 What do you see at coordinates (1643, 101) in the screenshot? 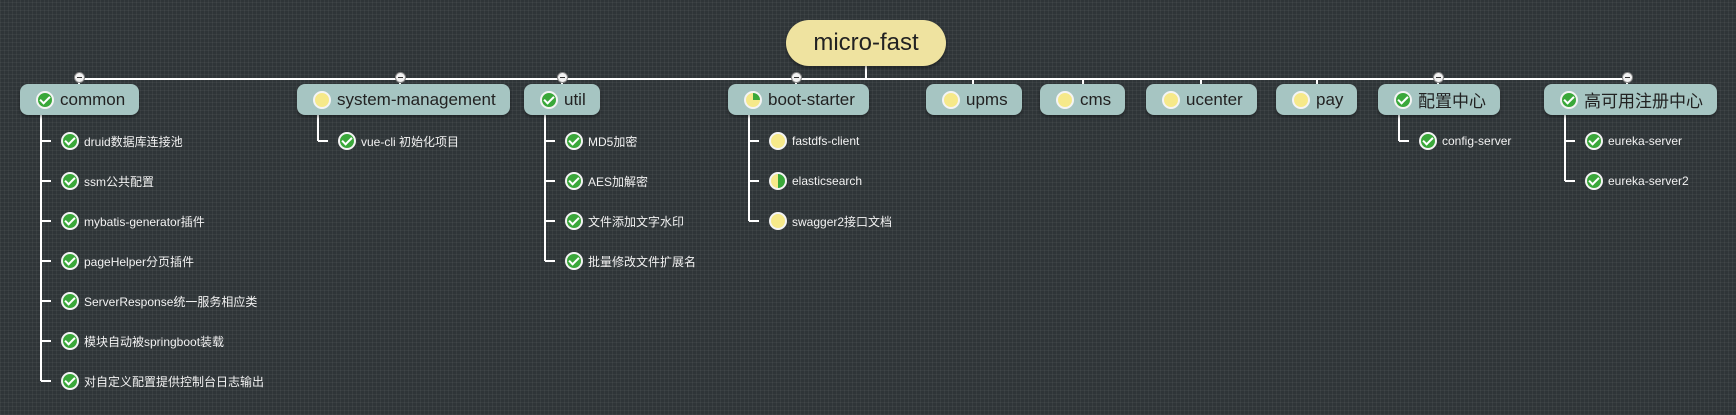
I see `branch-topic-label: 高可用注册中心` at bounding box center [1643, 101].